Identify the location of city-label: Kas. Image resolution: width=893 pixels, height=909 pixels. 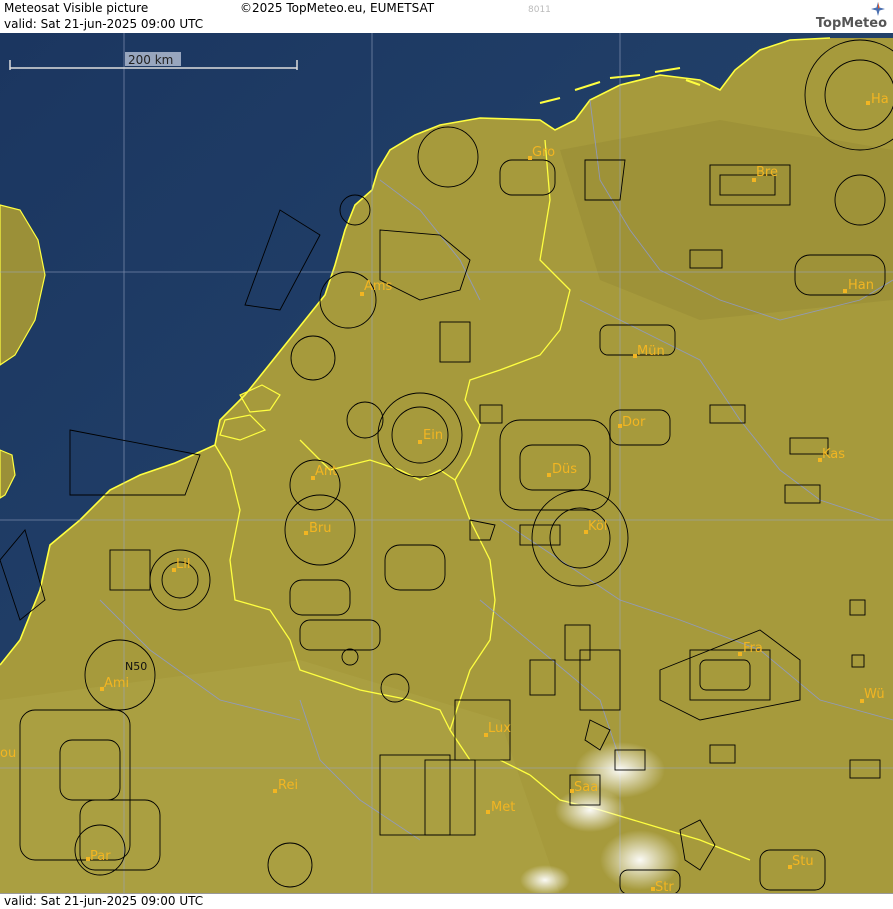
(833, 454).